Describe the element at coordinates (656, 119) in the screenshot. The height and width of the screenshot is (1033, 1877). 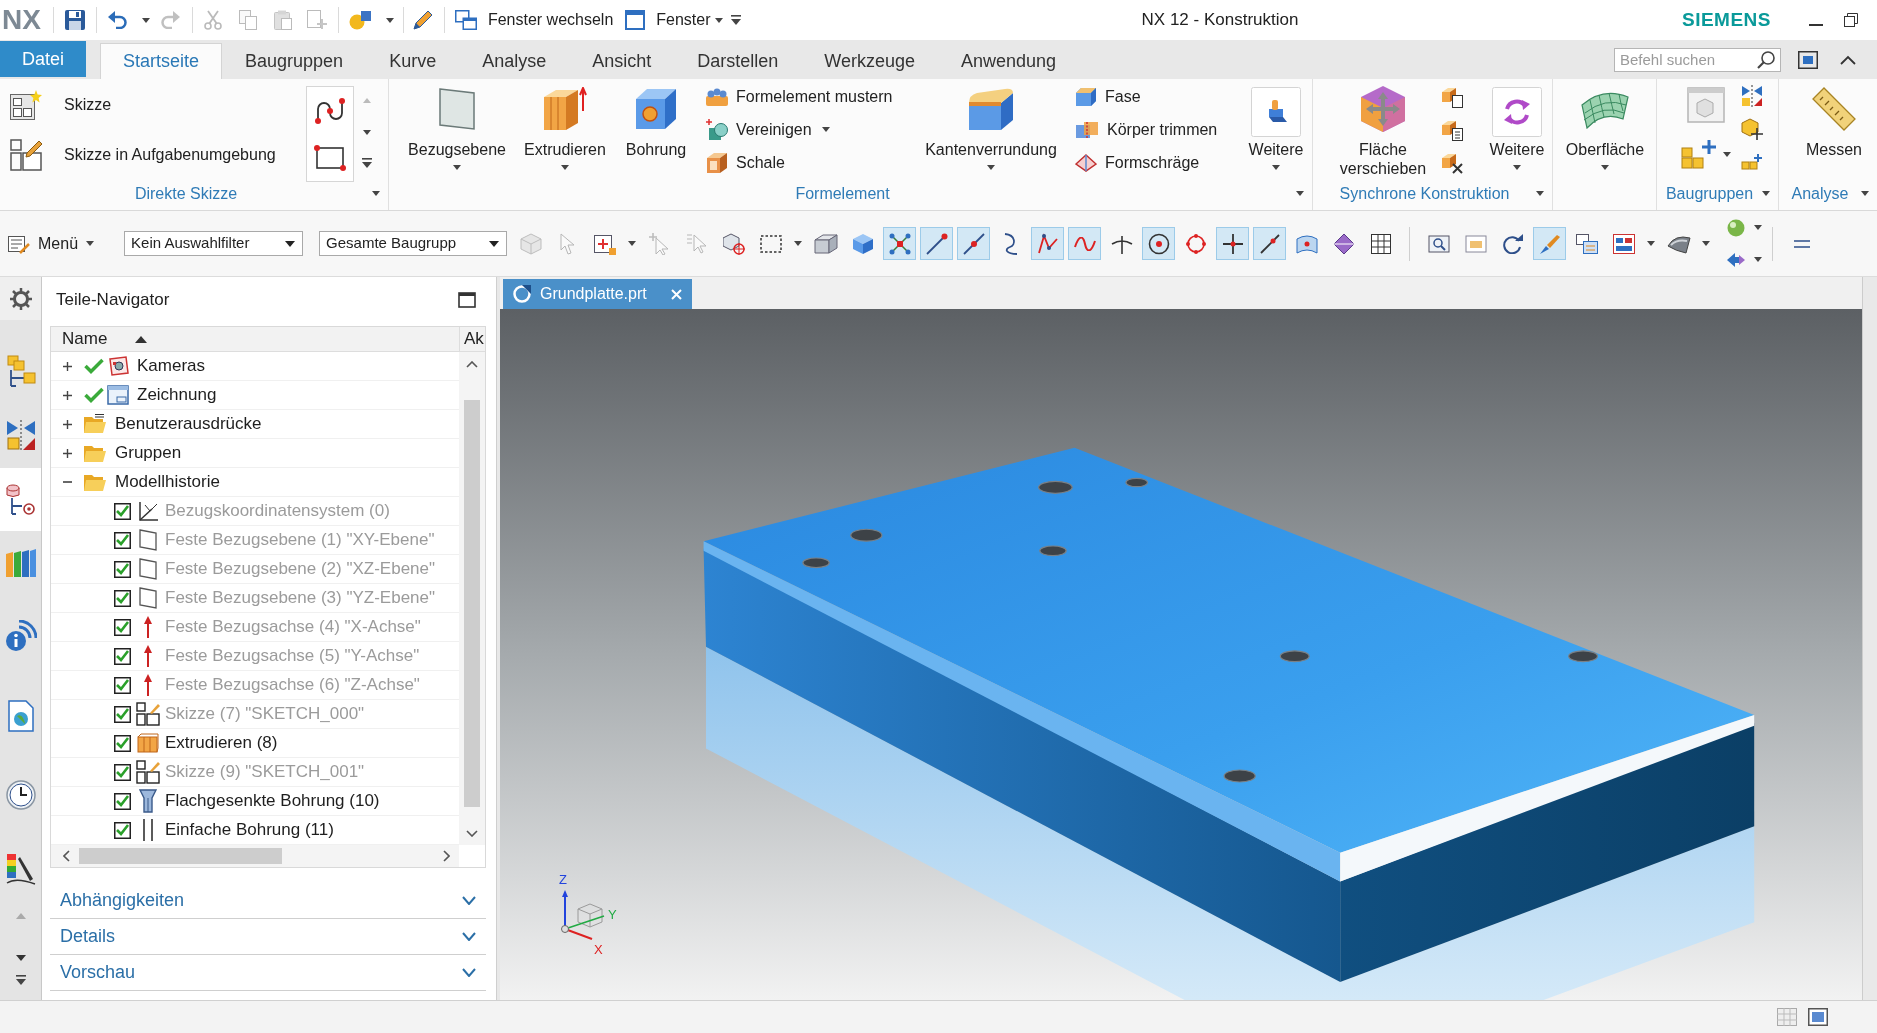
I see `ribbon-command: Bohrung` at that location.